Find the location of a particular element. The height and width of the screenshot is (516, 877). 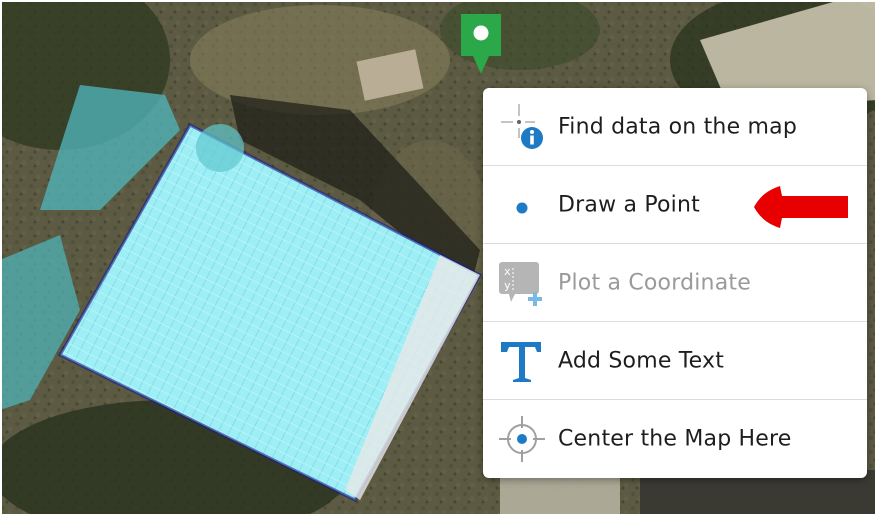

menu-item-label: Find data on the map is located at coordinates (677, 126).